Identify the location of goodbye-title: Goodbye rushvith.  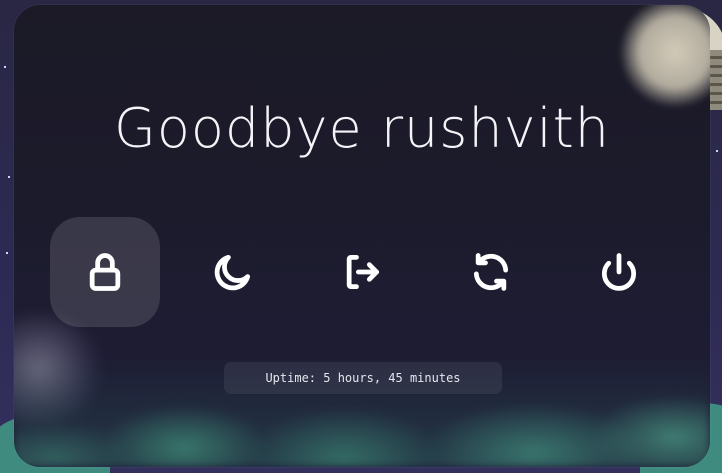
(362, 128).